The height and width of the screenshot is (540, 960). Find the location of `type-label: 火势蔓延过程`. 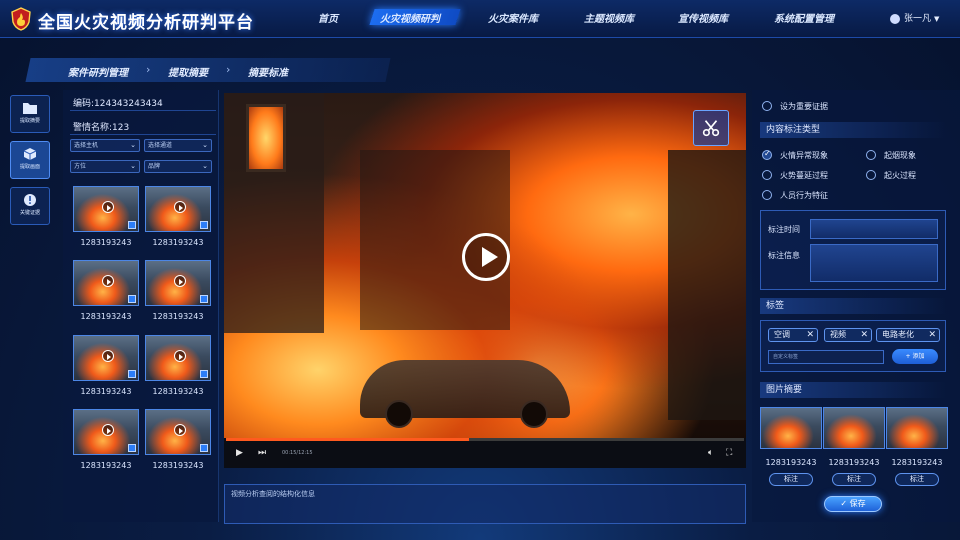

type-label: 火势蔓延过程 is located at coordinates (804, 175).